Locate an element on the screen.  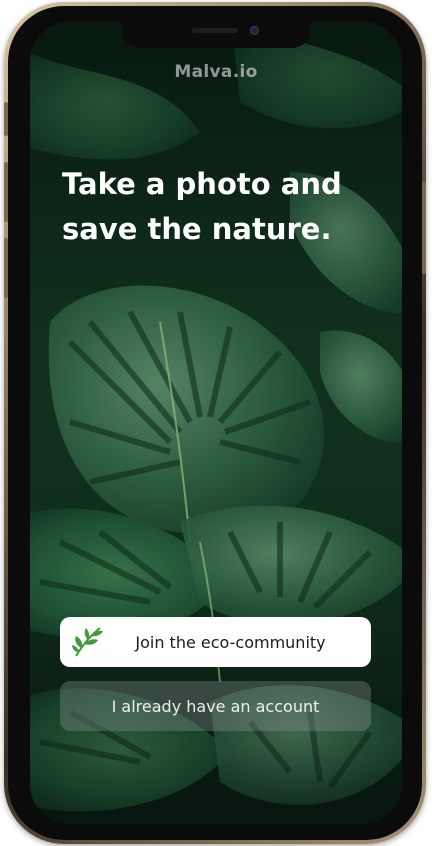
leaf-icon is located at coordinates (87, 642).